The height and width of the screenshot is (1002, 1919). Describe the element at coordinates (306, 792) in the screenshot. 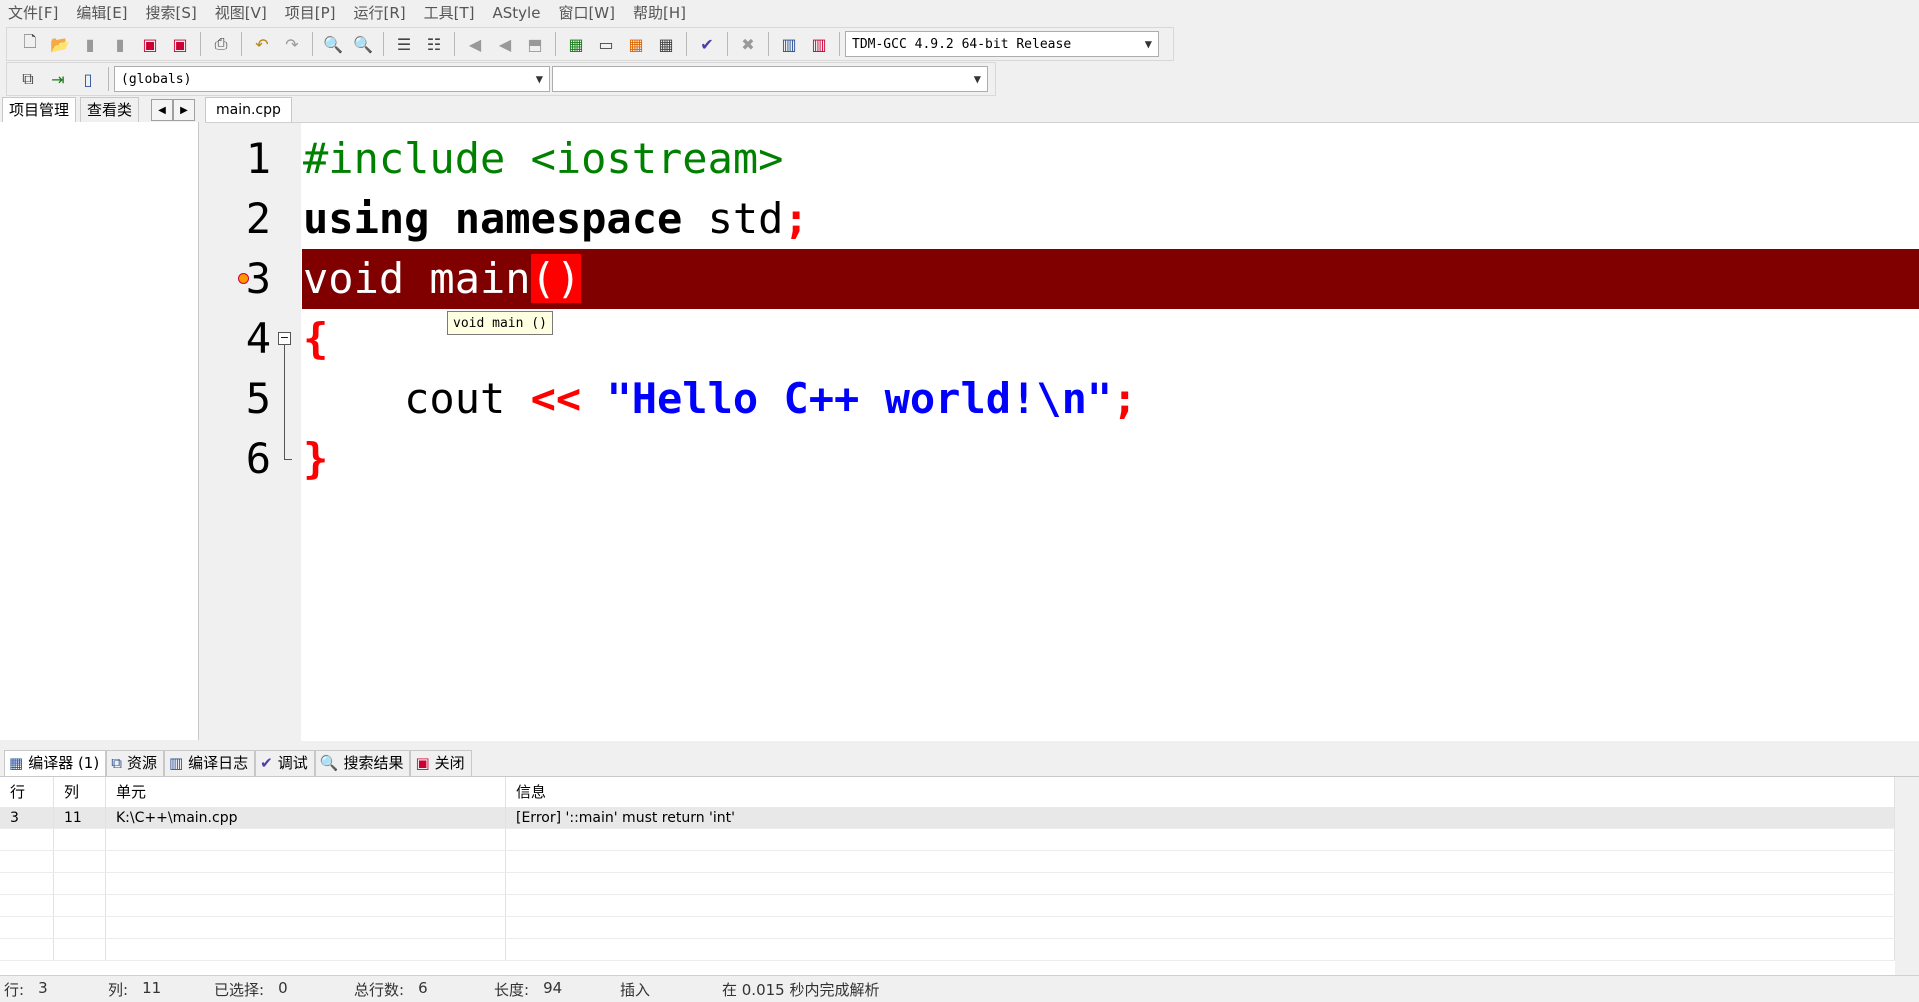

I see `header-unit: 单元` at that location.